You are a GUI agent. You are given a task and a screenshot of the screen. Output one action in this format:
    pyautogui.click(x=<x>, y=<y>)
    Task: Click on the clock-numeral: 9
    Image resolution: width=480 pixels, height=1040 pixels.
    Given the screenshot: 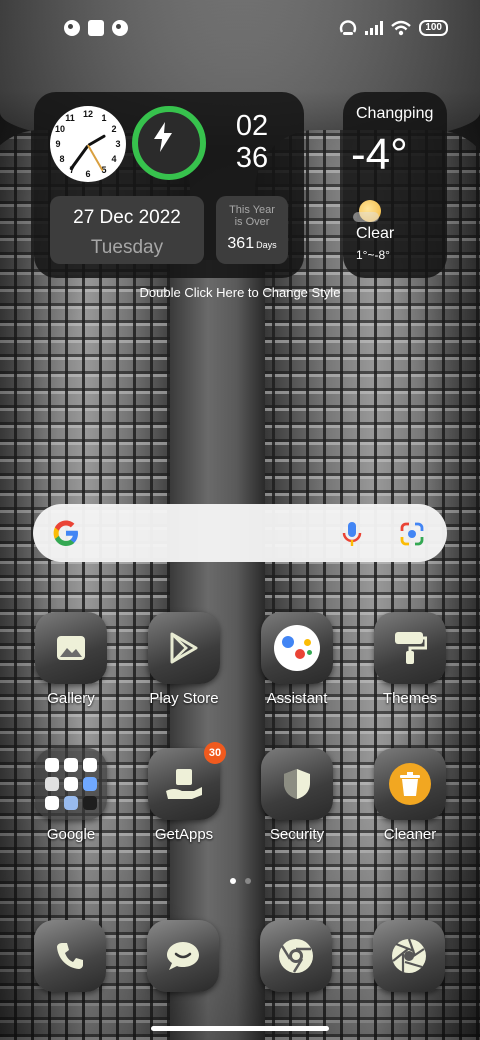 What is the action you would take?
    pyautogui.click(x=58, y=144)
    